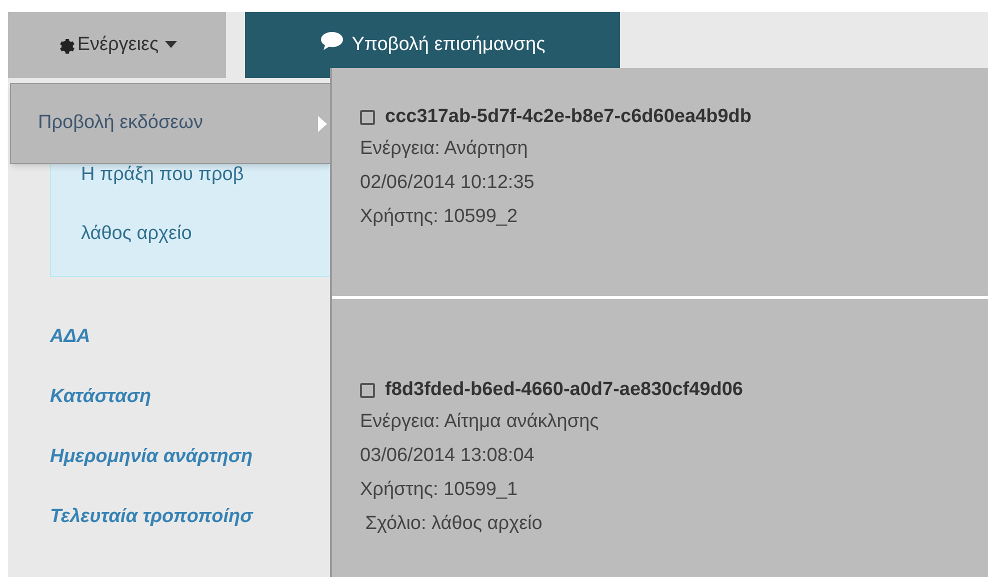 This screenshot has width=988, height=577. Describe the element at coordinates (479, 422) in the screenshot. I see `version-detail: Ενέργεια: Αίτημα ανάκλησης` at that location.